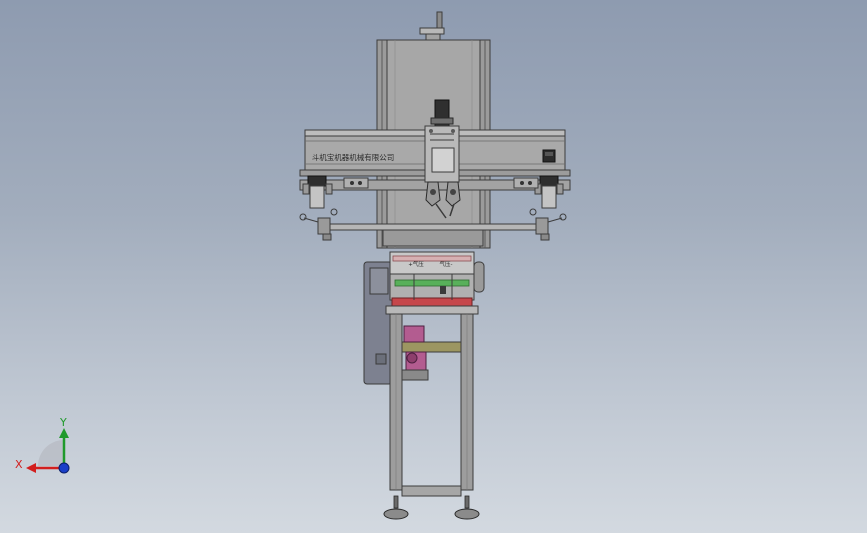 Image resolution: width=867 pixels, height=533 pixels. I want to click on drive-motor, so click(415, 353).